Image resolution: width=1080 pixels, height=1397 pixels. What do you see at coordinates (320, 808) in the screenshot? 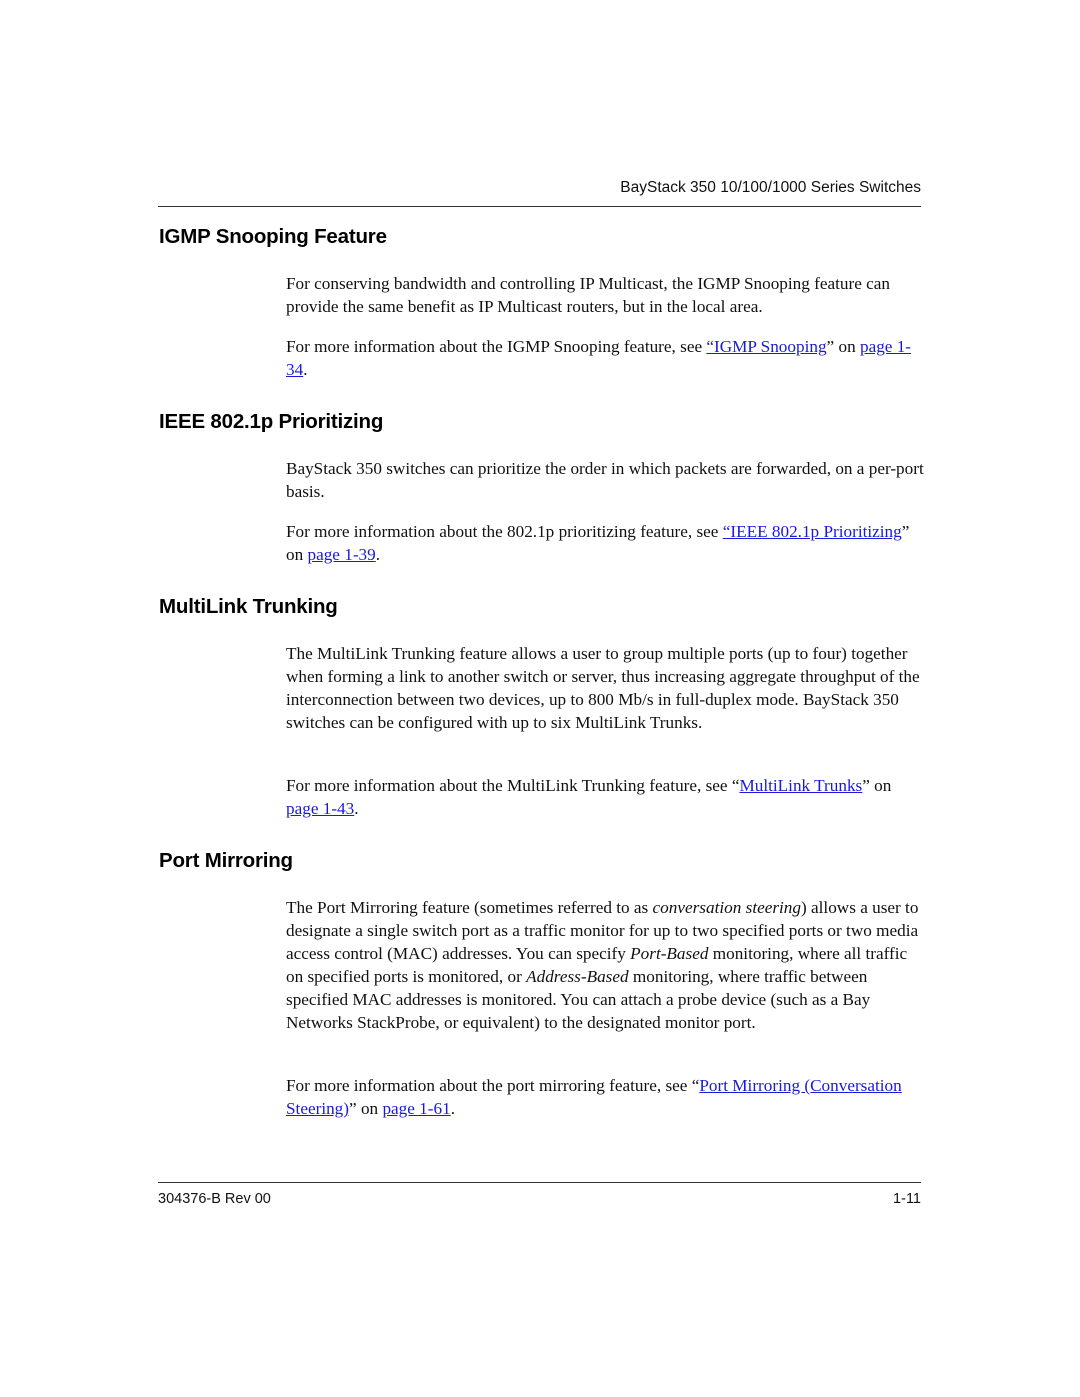
I see `link-page-1-43: page 1-43` at bounding box center [320, 808].